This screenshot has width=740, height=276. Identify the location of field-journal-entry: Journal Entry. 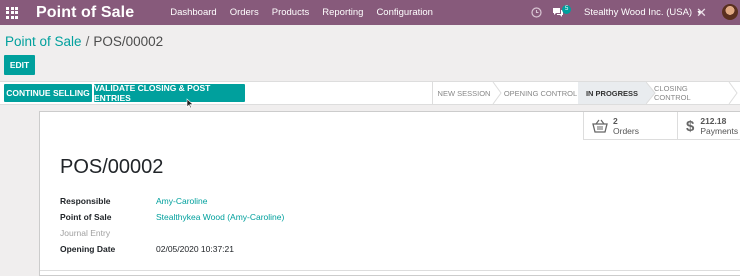
(108, 233).